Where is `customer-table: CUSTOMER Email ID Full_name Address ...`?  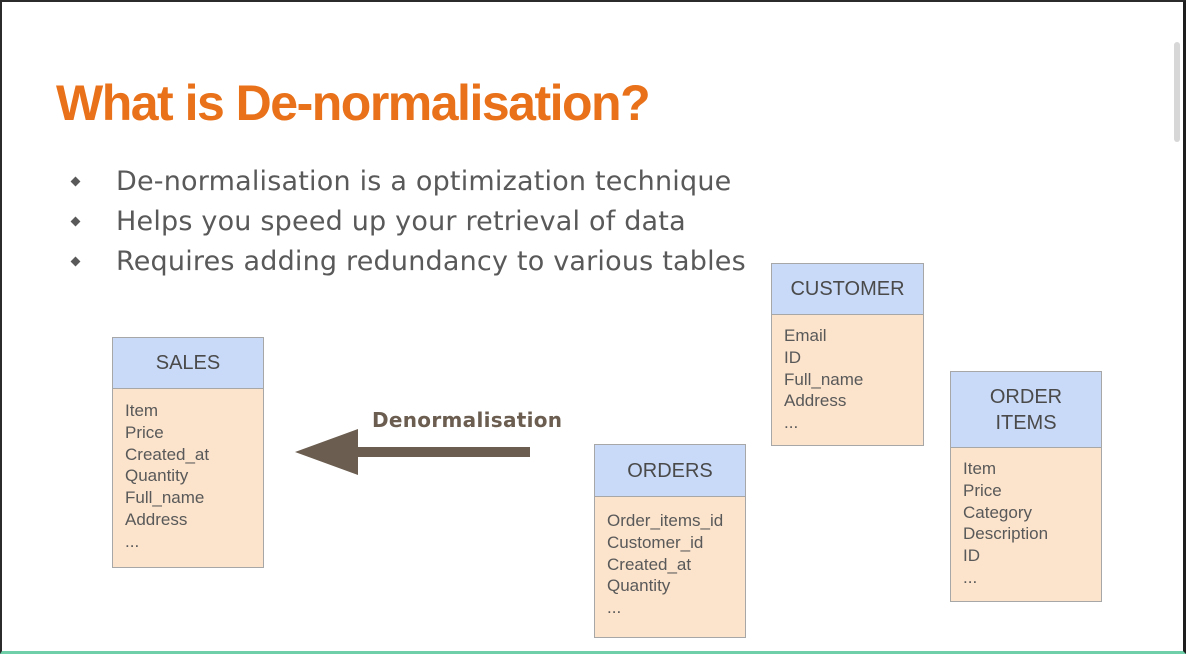 customer-table: CUSTOMER Email ID Full_name Address ... is located at coordinates (847, 354).